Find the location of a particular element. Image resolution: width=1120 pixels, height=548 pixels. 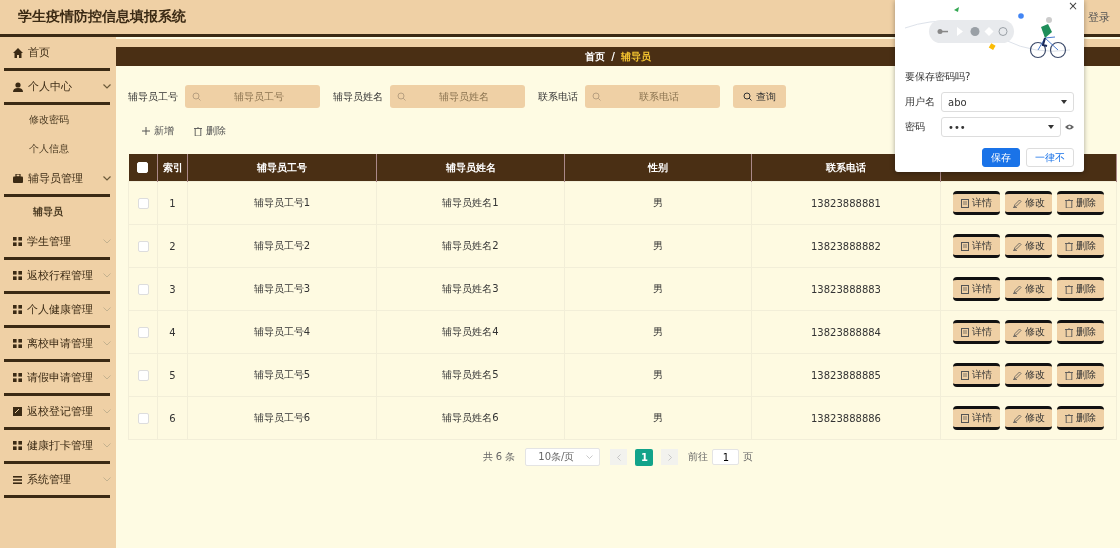

close-button: × is located at coordinates (1072, 6).